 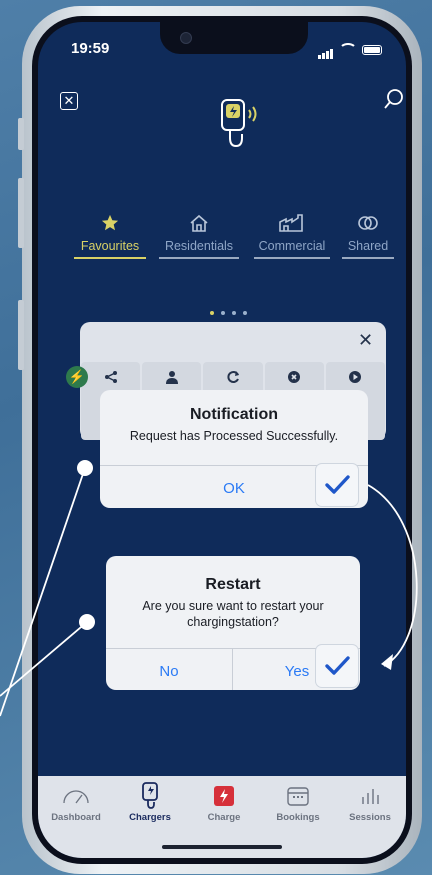 I want to click on dialog-message: Request has Processed Successfully., so click(x=234, y=436).